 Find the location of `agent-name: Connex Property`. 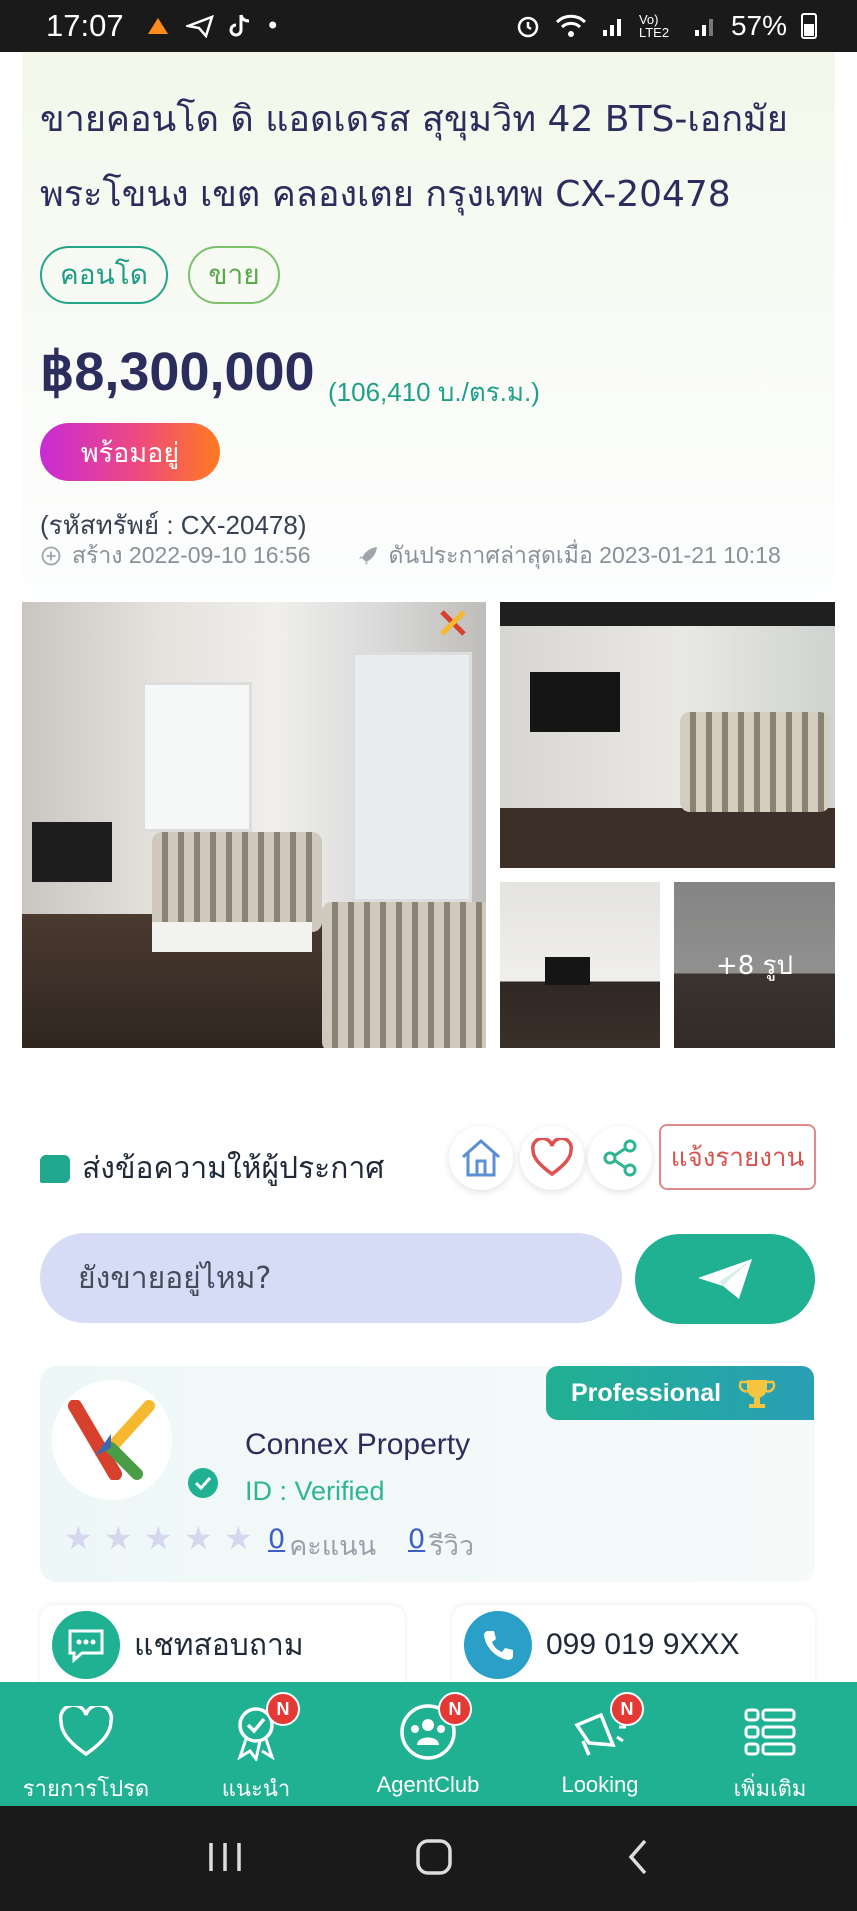

agent-name: Connex Property is located at coordinates (357, 1445).